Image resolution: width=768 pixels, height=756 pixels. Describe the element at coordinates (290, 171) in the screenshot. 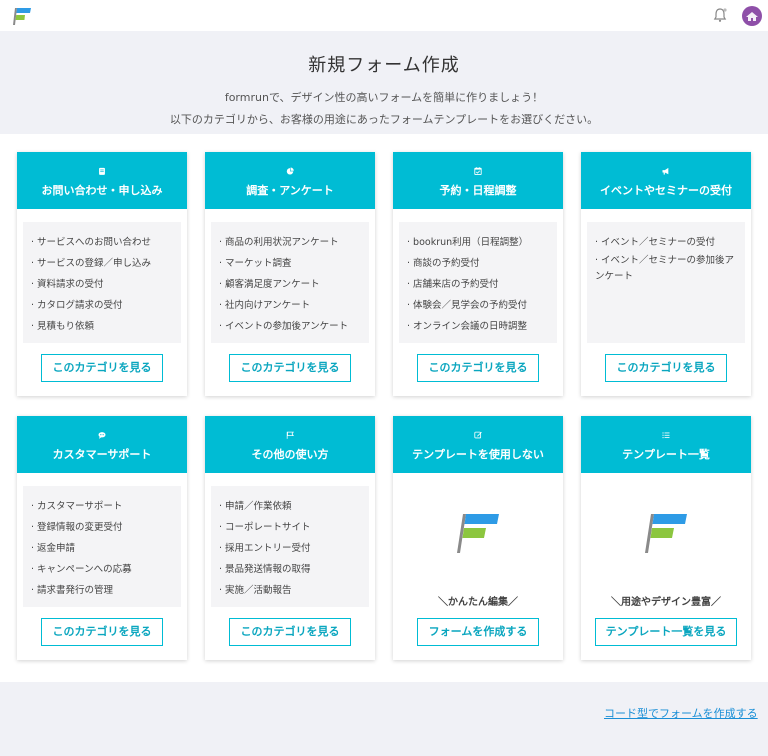

I see `pie-chart-icon` at that location.